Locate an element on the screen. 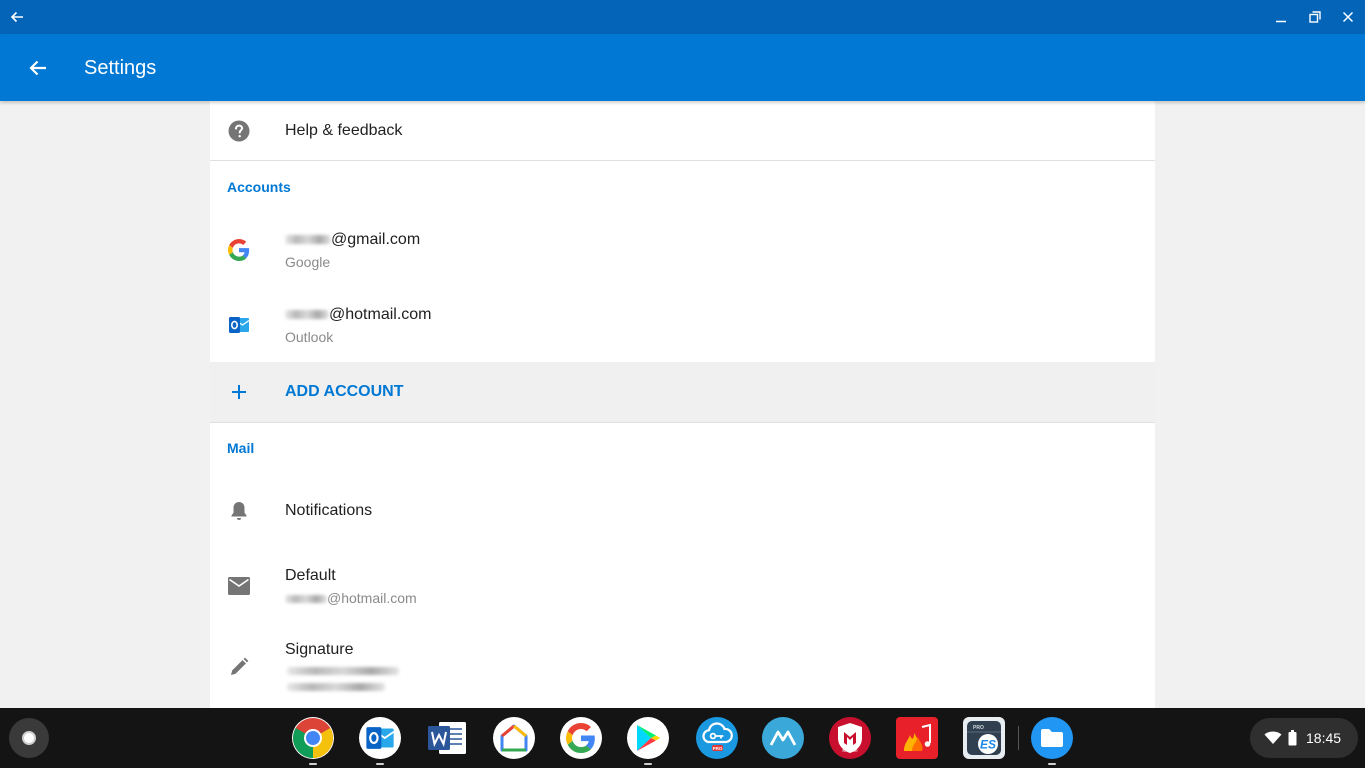  close-button is located at coordinates (1348, 17).